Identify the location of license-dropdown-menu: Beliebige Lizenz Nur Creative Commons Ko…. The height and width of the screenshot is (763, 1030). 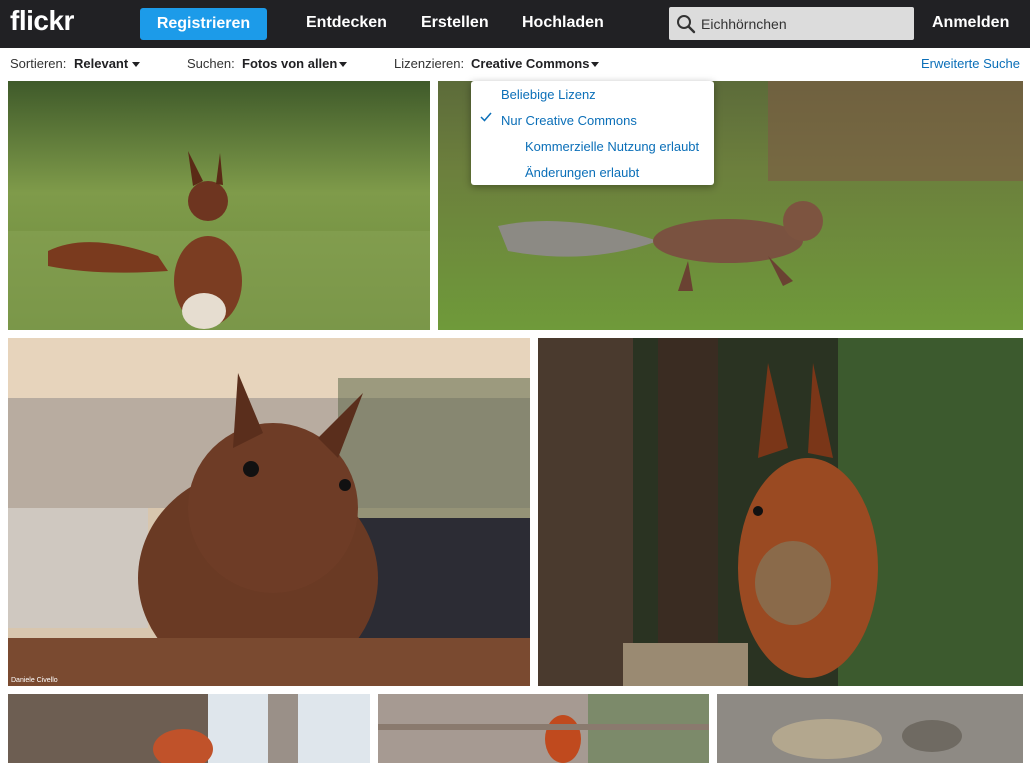
(592, 133).